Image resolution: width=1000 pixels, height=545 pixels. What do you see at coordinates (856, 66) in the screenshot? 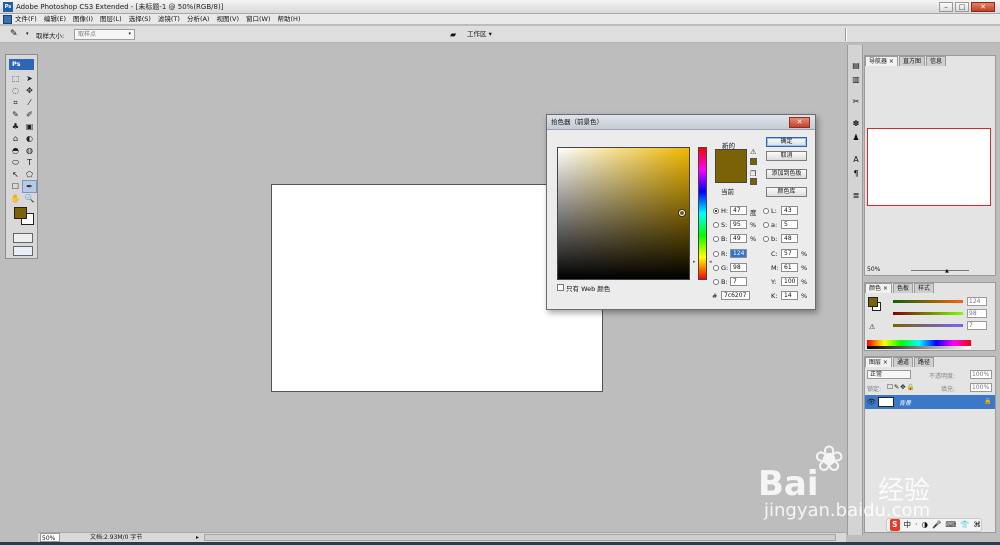
I see `navigator-icon: ▤` at bounding box center [856, 66].